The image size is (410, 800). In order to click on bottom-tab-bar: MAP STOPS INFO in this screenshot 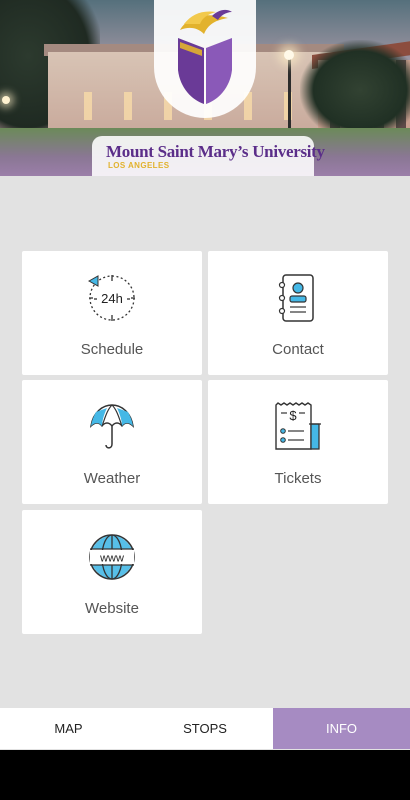, I will do `click(205, 728)`.